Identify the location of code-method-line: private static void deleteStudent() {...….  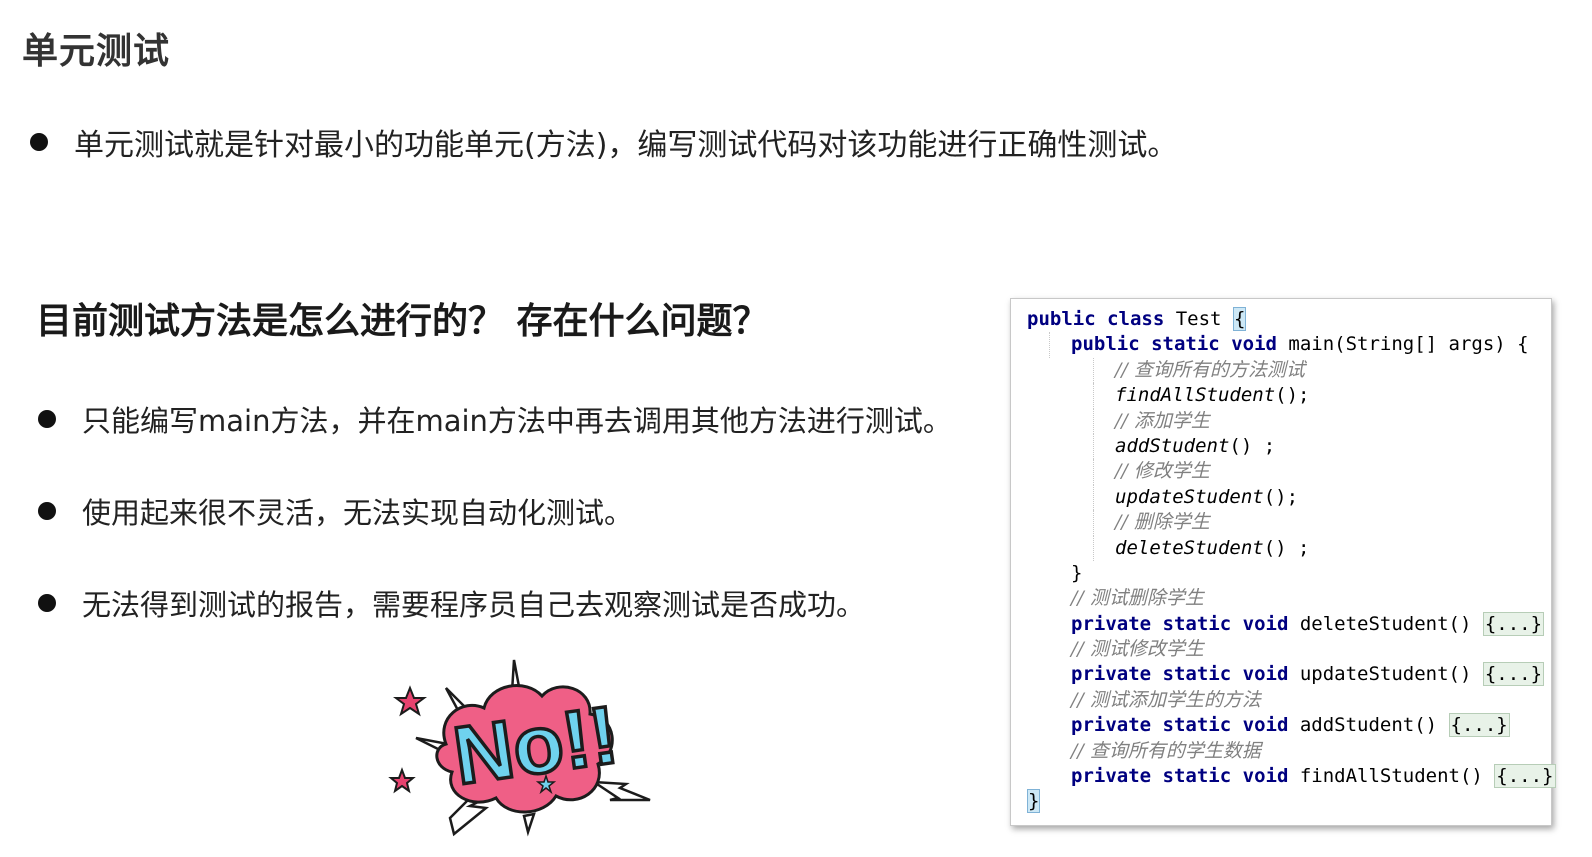
(1289, 624).